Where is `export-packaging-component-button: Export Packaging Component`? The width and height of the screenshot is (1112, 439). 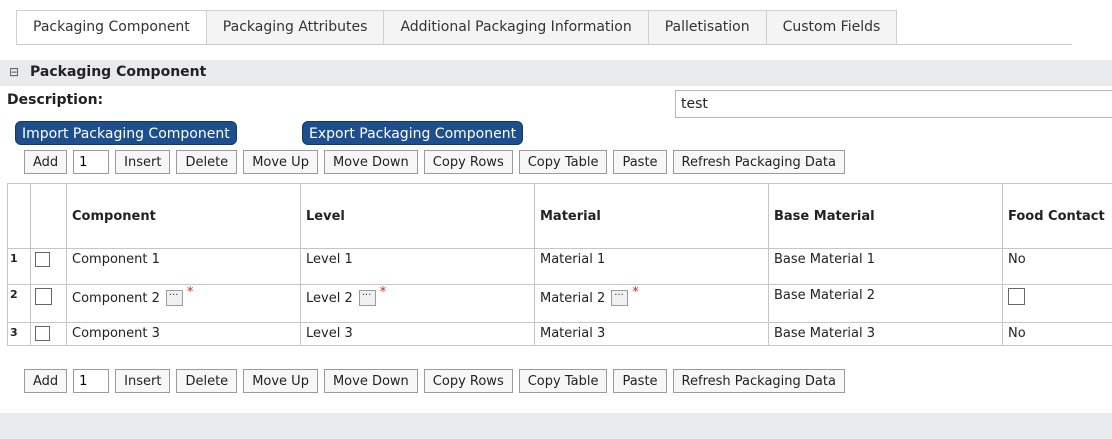
export-packaging-component-button: Export Packaging Component is located at coordinates (412, 133).